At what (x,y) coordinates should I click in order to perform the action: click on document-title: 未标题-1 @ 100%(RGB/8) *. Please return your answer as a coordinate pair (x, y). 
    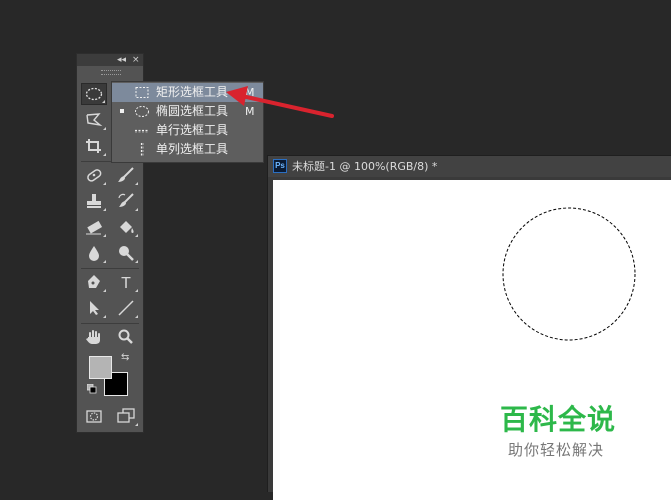
    Looking at the image, I should click on (365, 166).